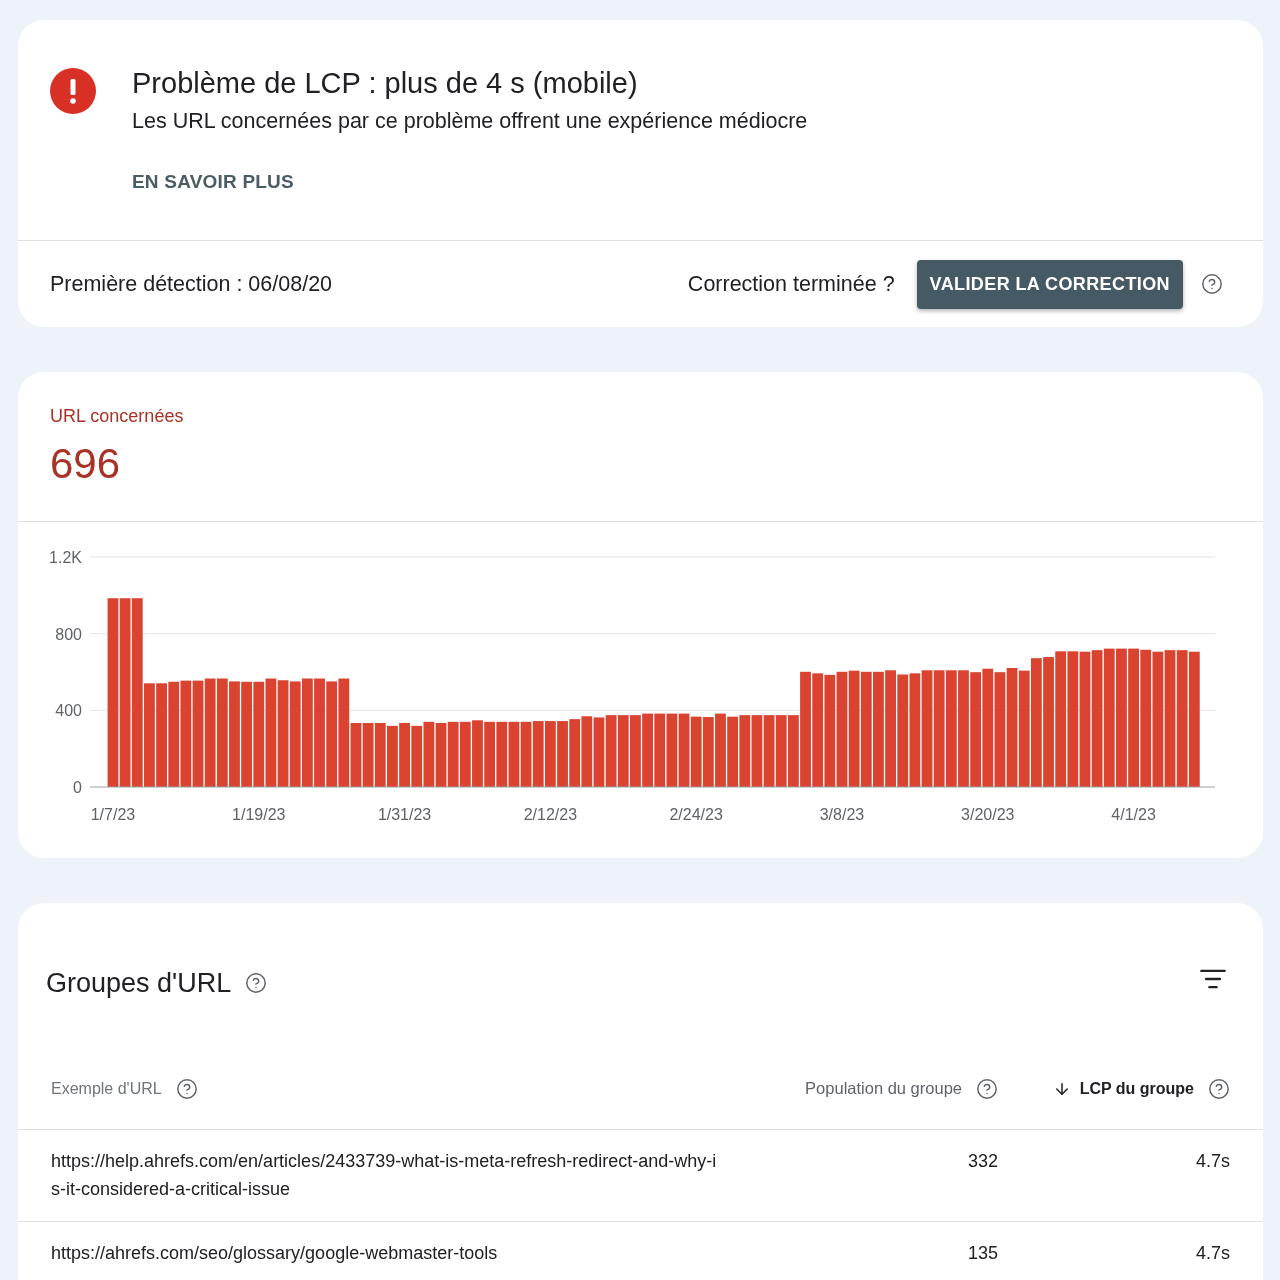 The width and height of the screenshot is (1280, 1280). I want to click on population-cell-text: 332, so click(982, 1161).